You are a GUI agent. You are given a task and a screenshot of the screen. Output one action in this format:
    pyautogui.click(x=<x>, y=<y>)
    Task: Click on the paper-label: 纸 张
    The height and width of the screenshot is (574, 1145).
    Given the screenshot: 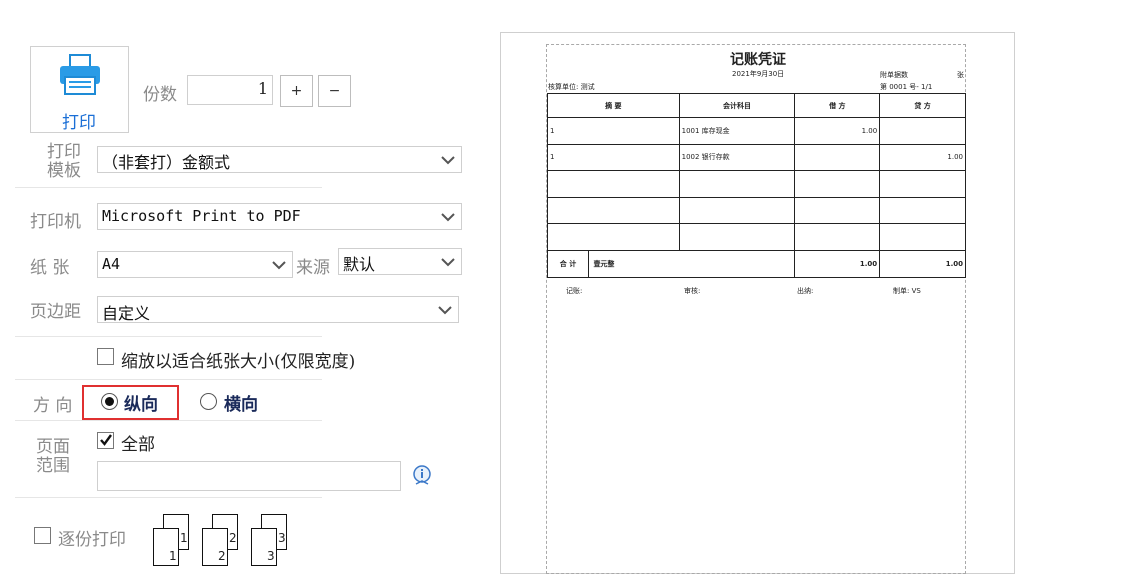 What is the action you would take?
    pyautogui.click(x=50, y=268)
    